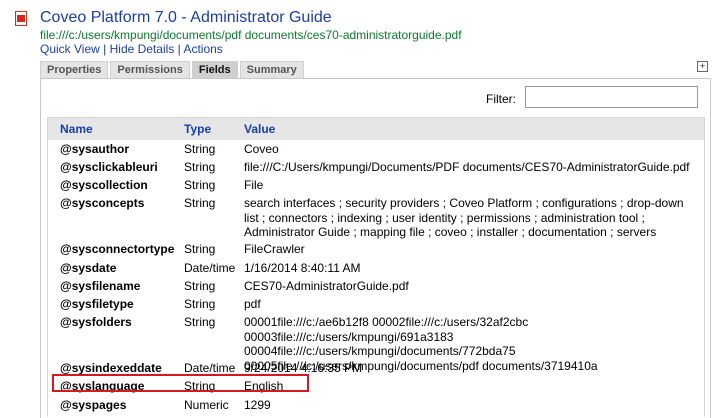 Image resolution: width=723 pixels, height=418 pixels. What do you see at coordinates (197, 129) in the screenshot?
I see `column-header-type: Type` at bounding box center [197, 129].